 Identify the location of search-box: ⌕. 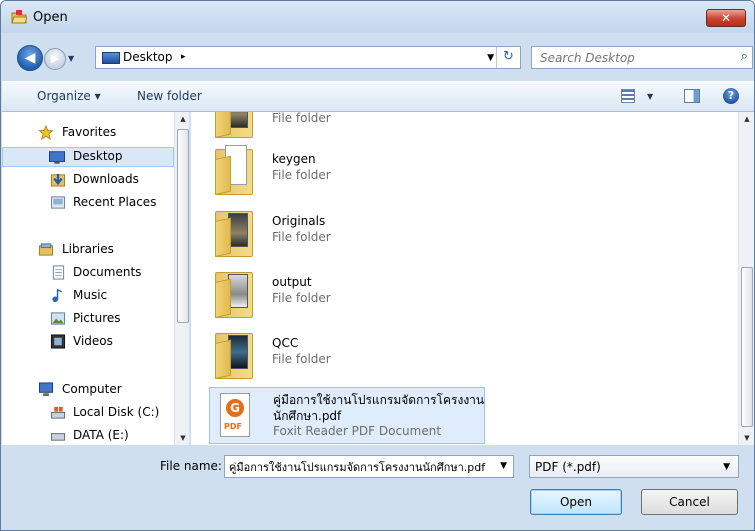
(642, 57).